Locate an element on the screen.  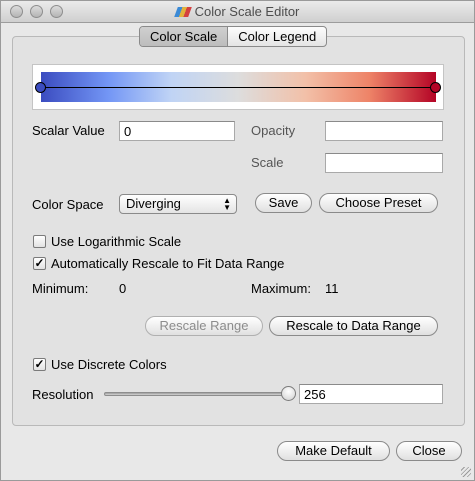
scalar-value-label: Scalar Value is located at coordinates (68, 130).